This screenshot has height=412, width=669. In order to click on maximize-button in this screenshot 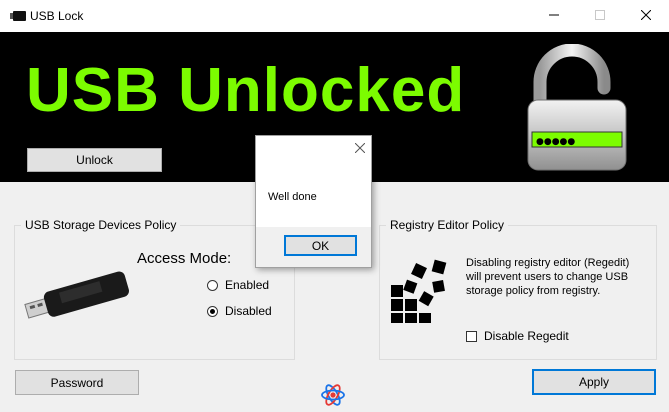, I will do `click(600, 16)`.